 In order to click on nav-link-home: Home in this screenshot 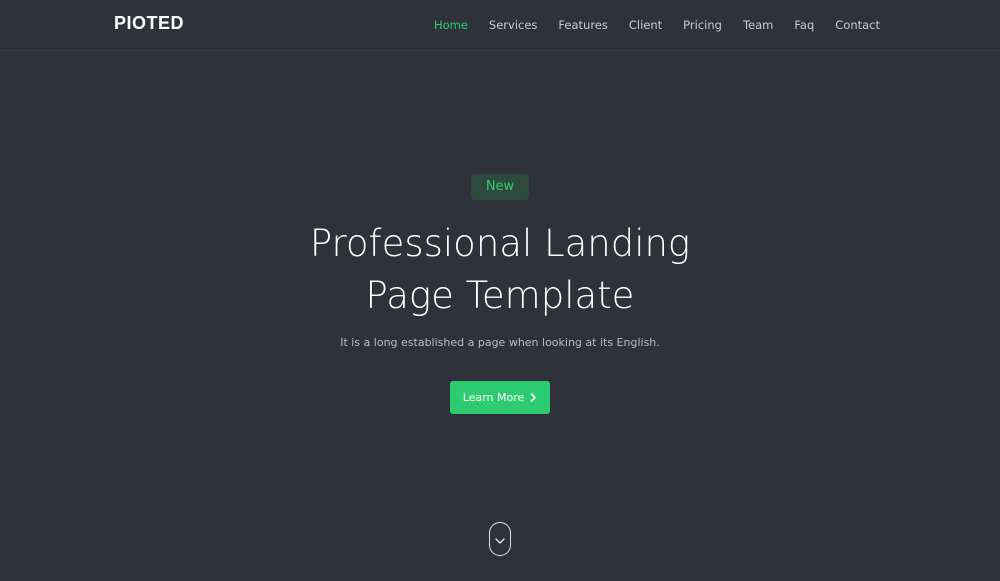, I will do `click(451, 25)`.